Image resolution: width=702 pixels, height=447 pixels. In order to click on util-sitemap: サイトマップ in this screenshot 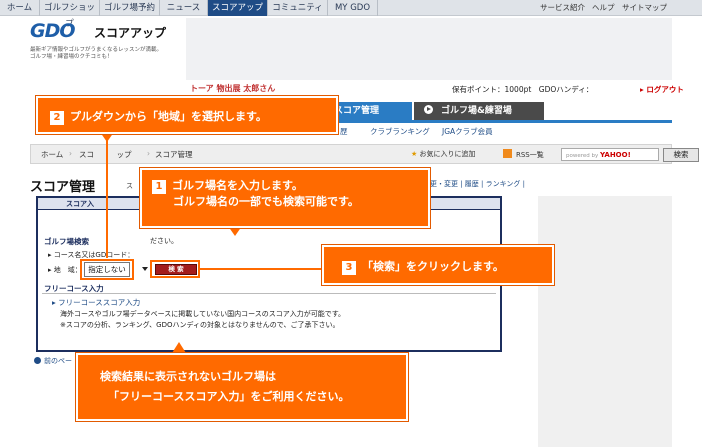, I will do `click(644, 8)`.